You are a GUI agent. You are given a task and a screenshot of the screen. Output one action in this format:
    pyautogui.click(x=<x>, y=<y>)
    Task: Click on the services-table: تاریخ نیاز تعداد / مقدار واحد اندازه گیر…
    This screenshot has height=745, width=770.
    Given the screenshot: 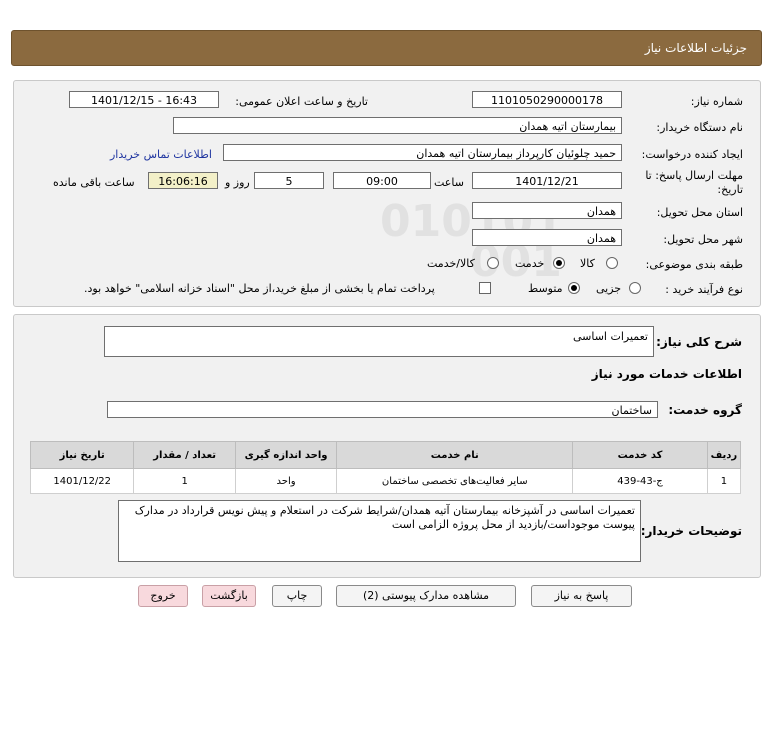 What is the action you would take?
    pyautogui.click(x=385, y=467)
    